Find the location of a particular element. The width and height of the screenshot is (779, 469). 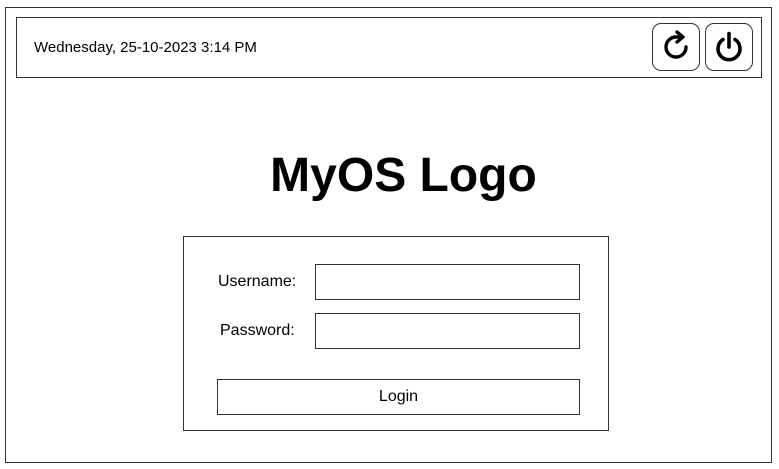

top-bar: Wednesday, 25-10-2023 3:14 PM is located at coordinates (389, 47).